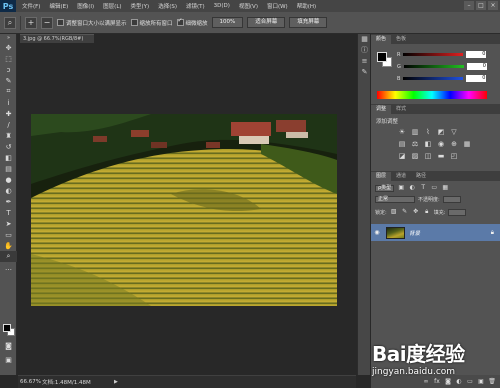 The height and width of the screenshot is (388, 500). Describe the element at coordinates (8, 223) in the screenshot. I see `path-select-icon: ➤` at that location.